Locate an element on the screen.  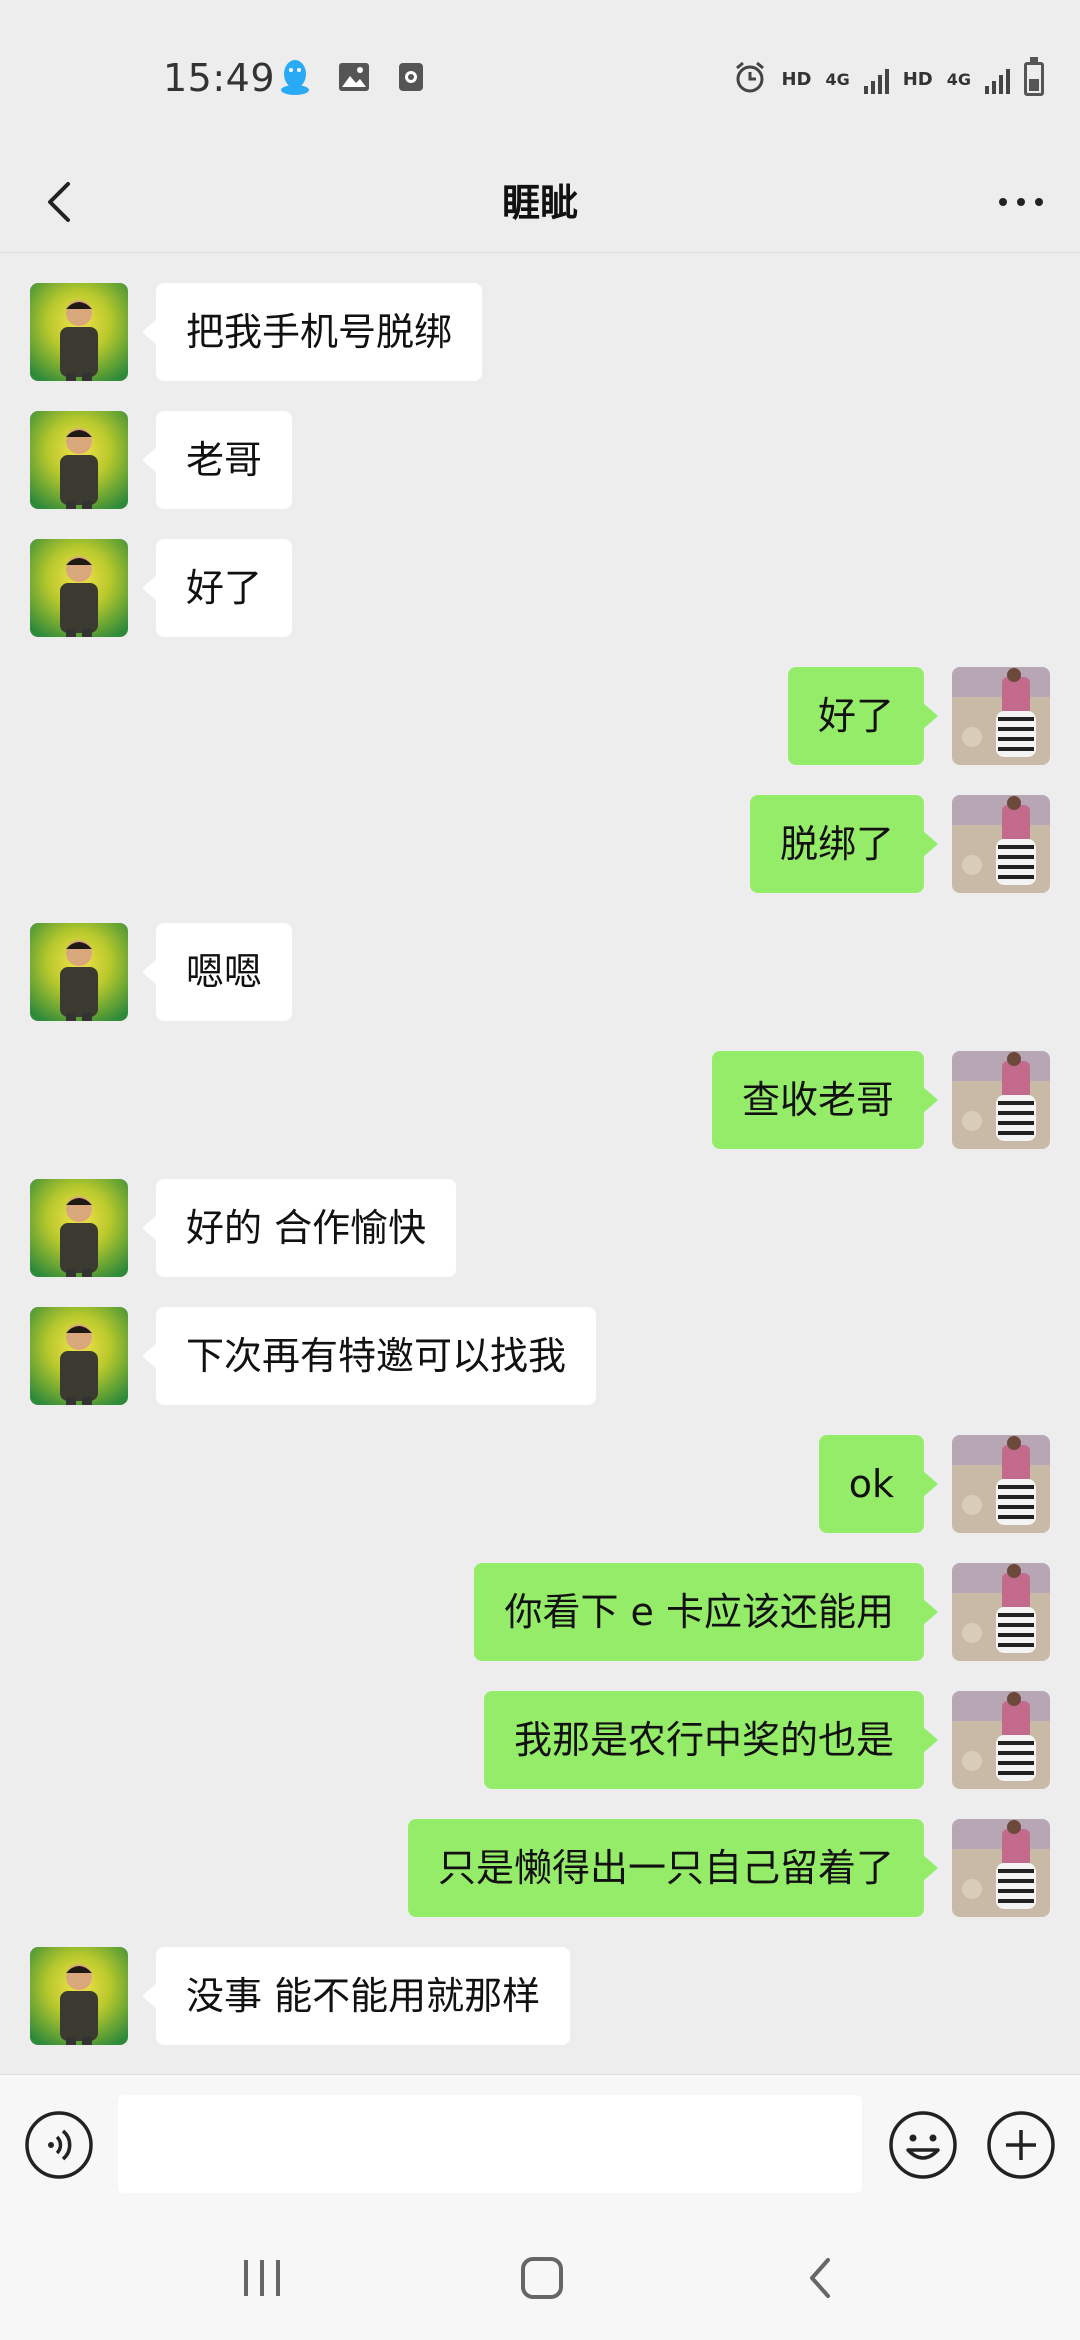
sent-message: 你看下 e 卡应该还能用 is located at coordinates (540, 1612).